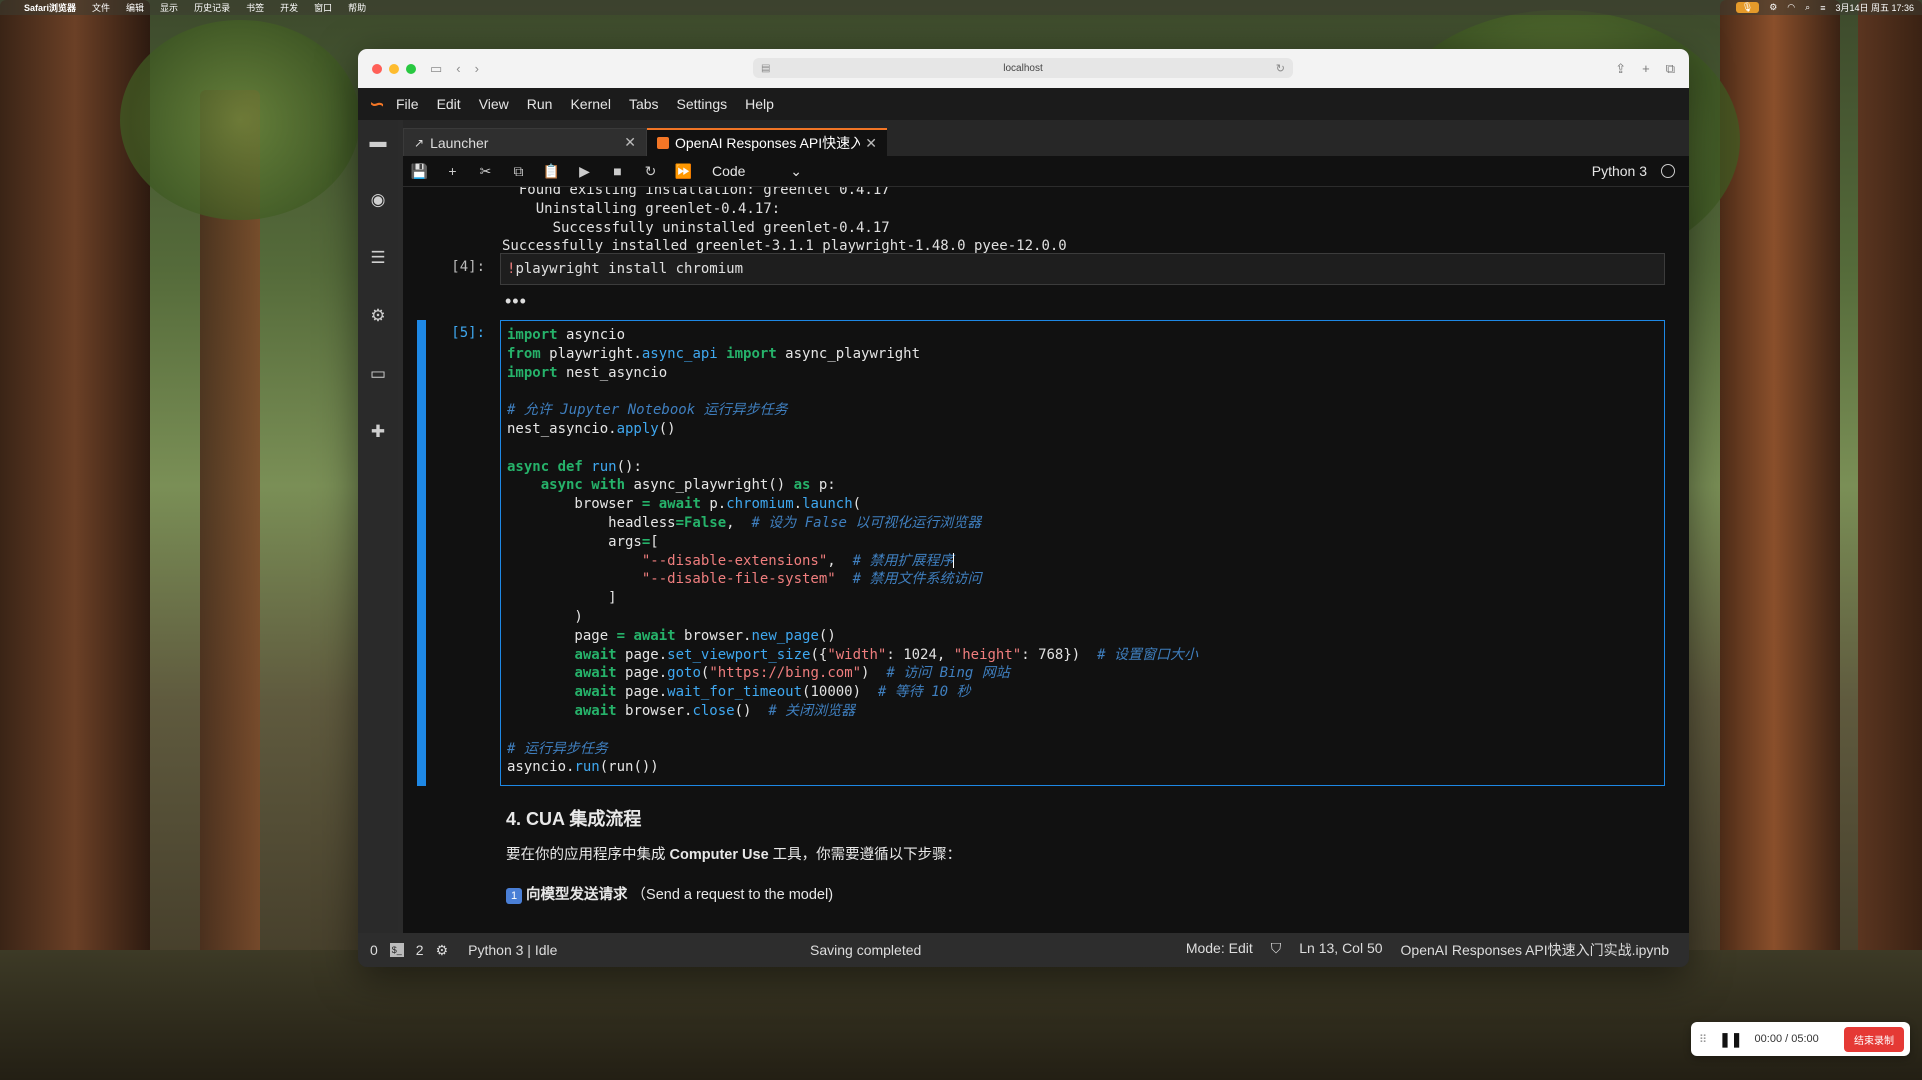 This screenshot has width=1922, height=1080. I want to click on pause-icon: ❚❚, so click(1730, 1039).